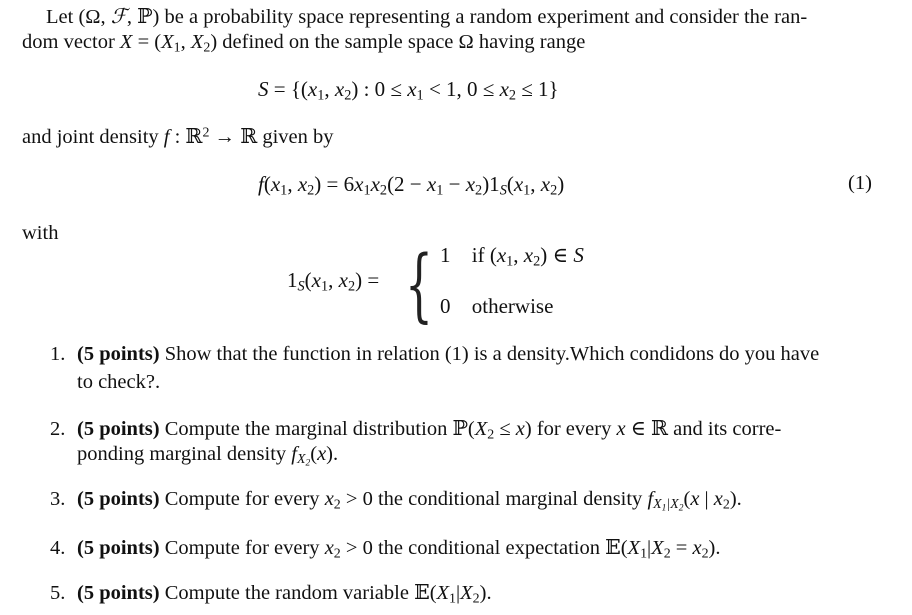 Image resolution: width=912 pixels, height=615 pixels. I want to click on indicator-case-1: 1 if (x1, x2) ∈ S, so click(512, 256).